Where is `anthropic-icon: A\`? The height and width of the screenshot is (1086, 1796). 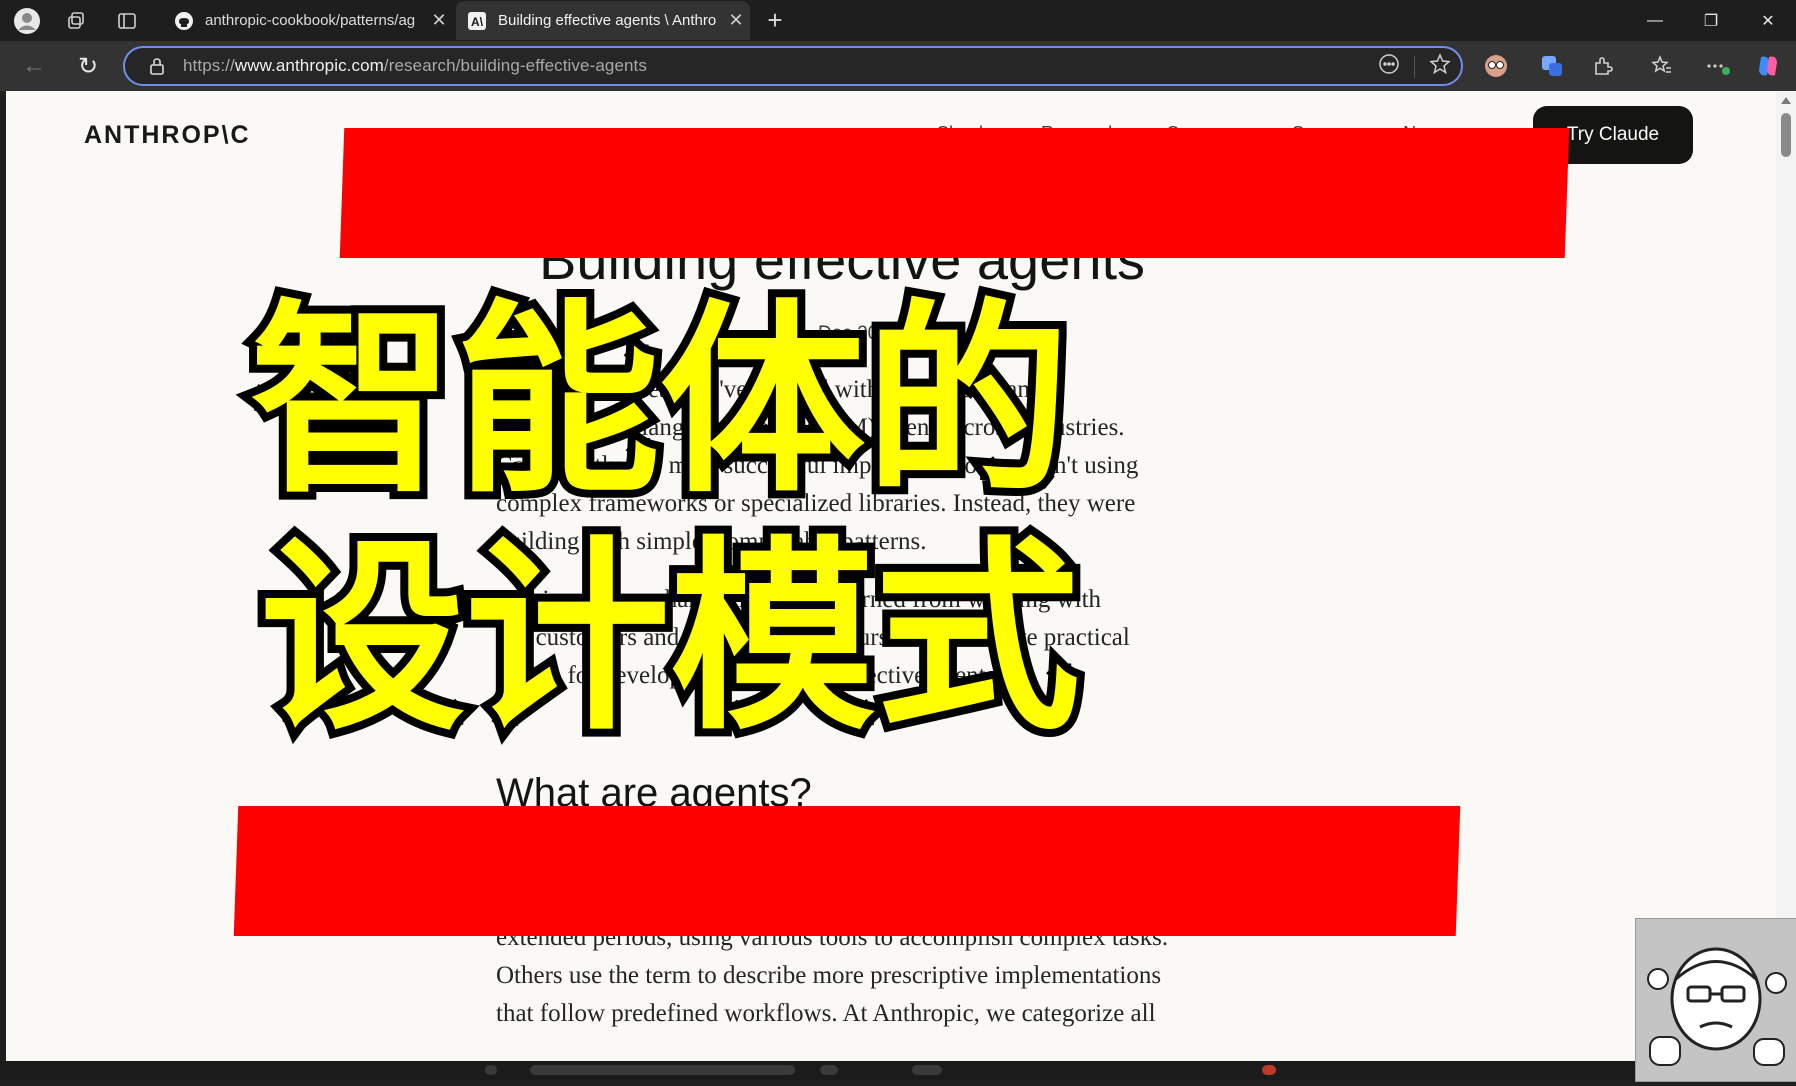
anthropic-icon: A\ is located at coordinates (477, 21).